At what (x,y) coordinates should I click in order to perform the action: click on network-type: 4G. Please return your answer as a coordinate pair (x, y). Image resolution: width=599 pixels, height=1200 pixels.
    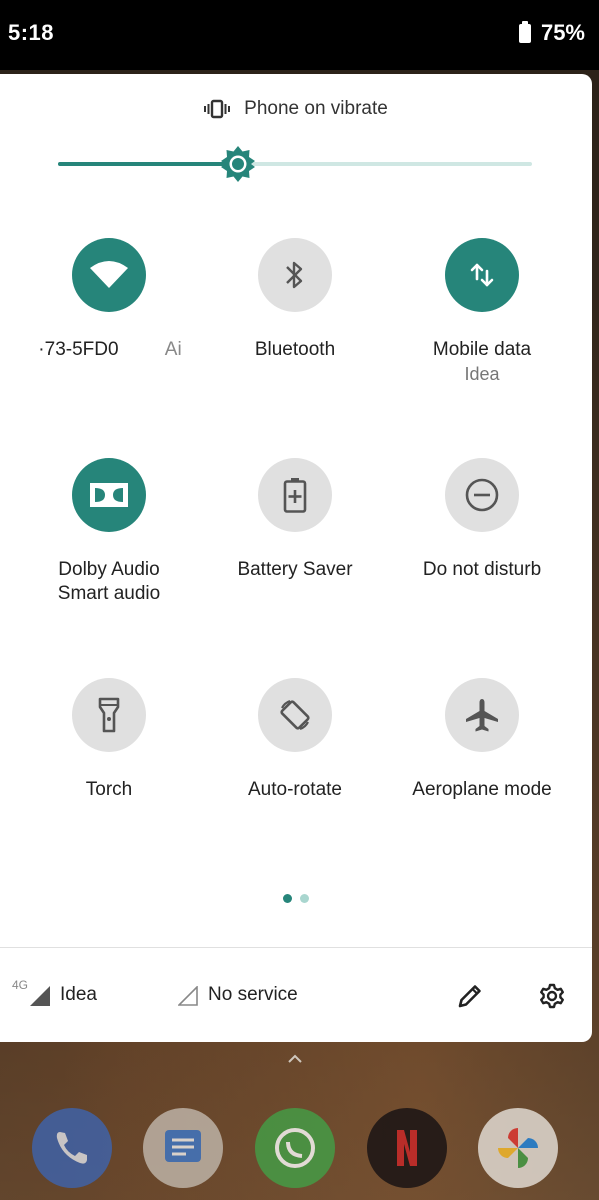
    Looking at the image, I should click on (20, 985).